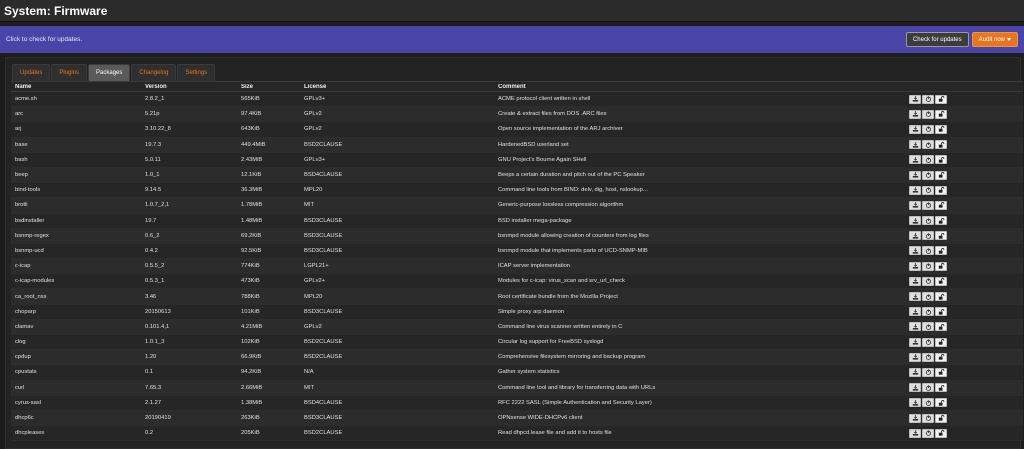 Image resolution: width=1024 pixels, height=449 pixels. I want to click on check-for-updates-button: Check for updates, so click(937, 39).